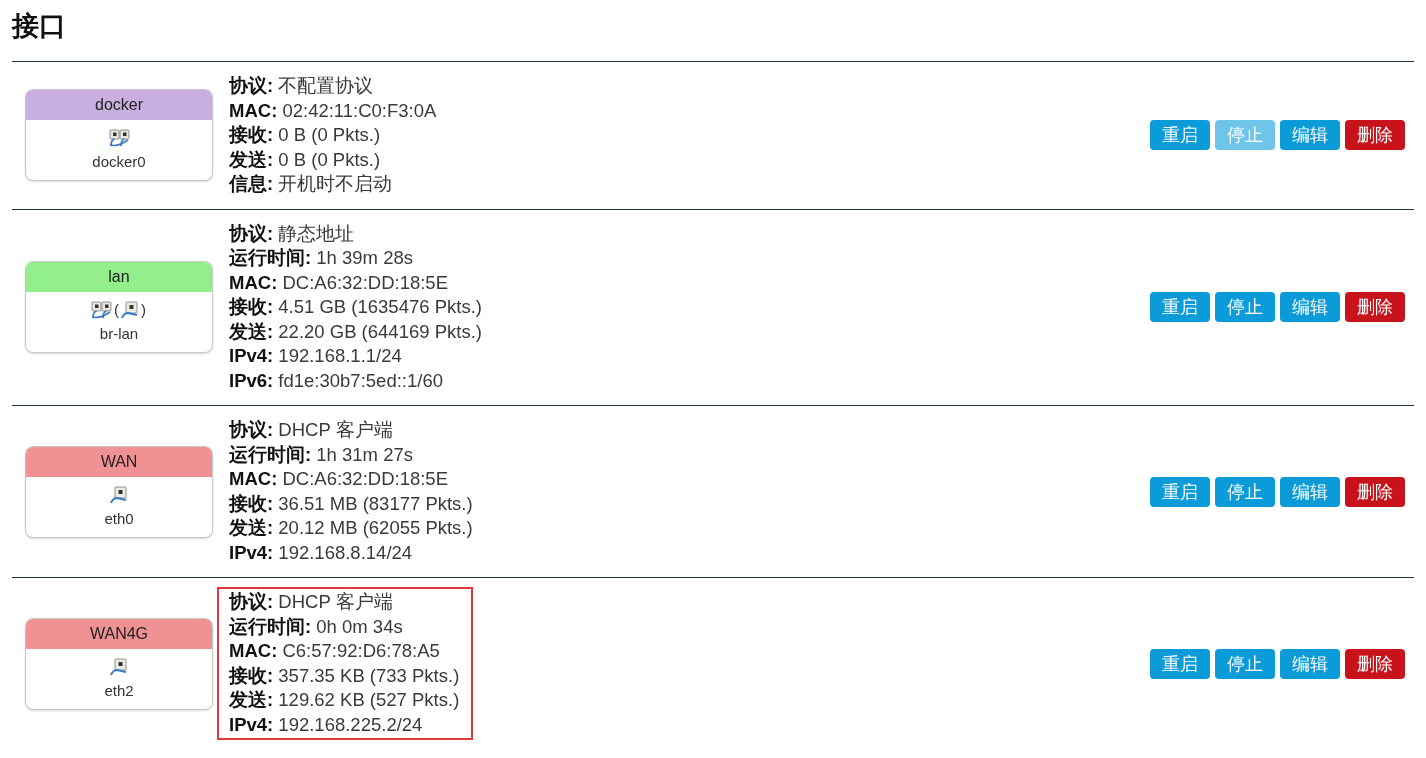 The width and height of the screenshot is (1426, 758). I want to click on detail-line: 接收: 0 B (0 Pkts.), so click(305, 135).